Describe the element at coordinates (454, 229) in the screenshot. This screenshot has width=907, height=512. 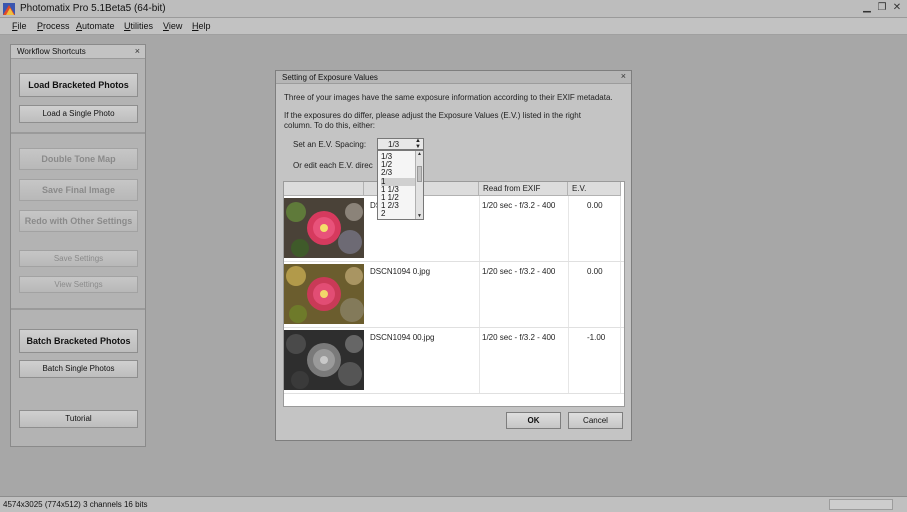
I see `table-row: DS 1/20 sec - f/3.2 - 400 0.00` at that location.